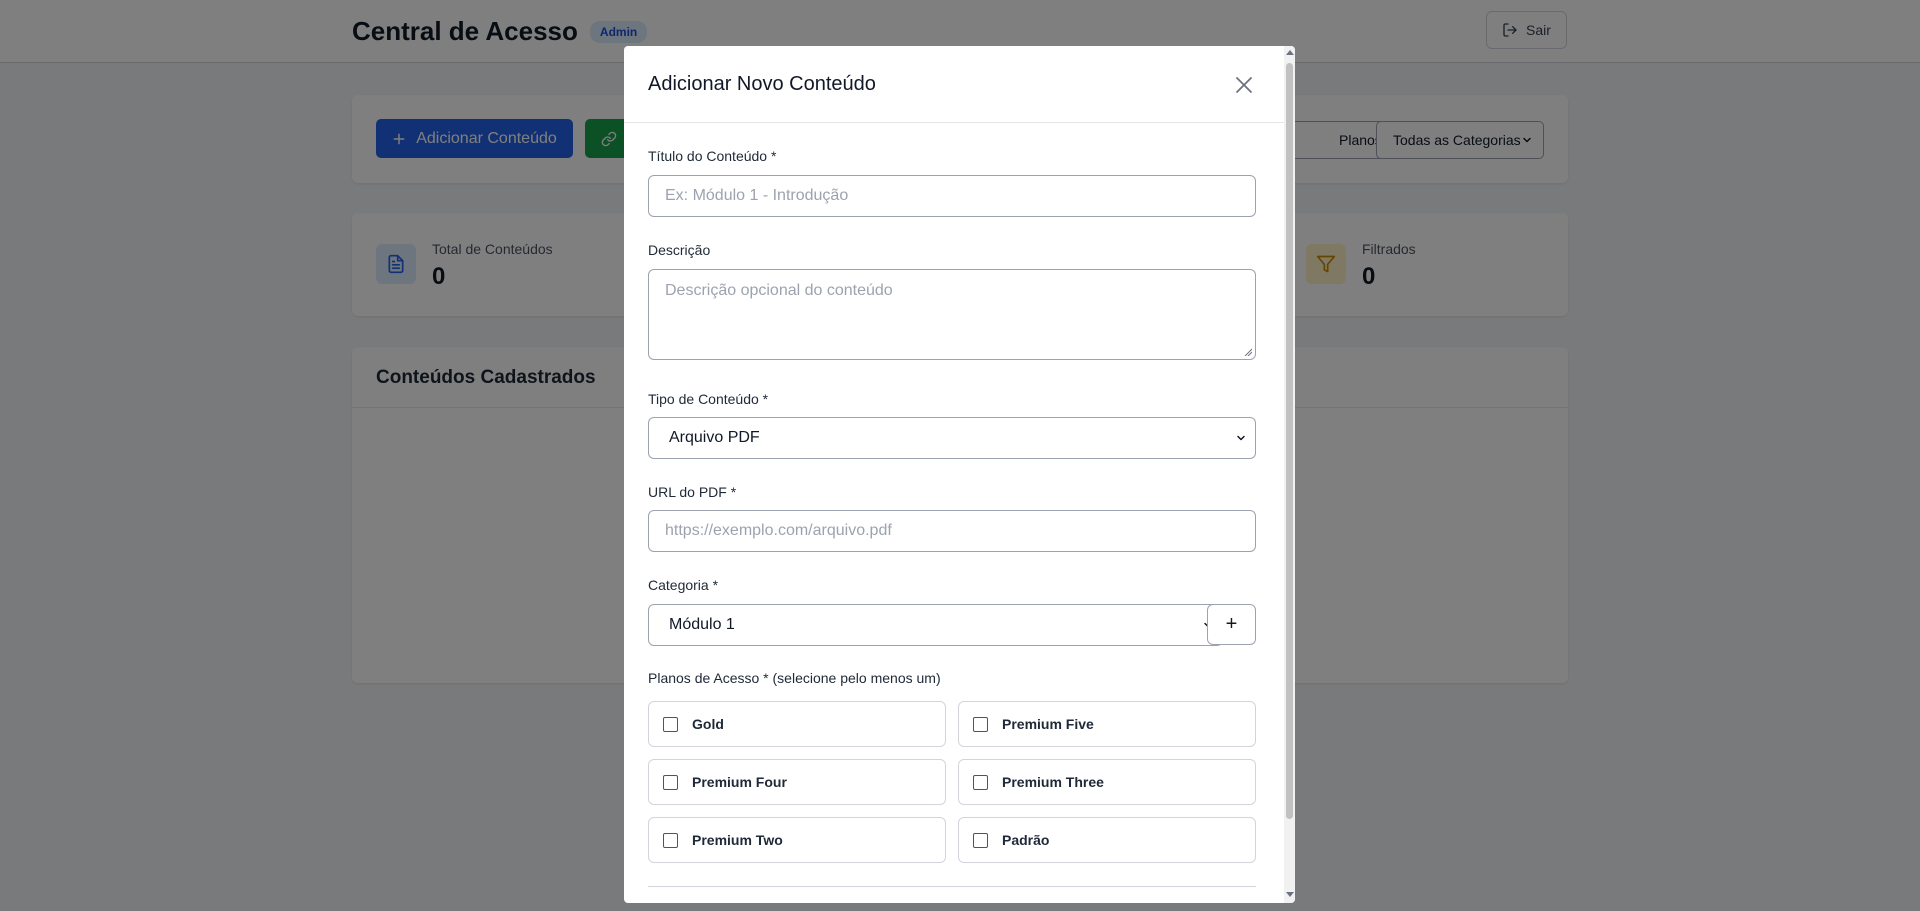  I want to click on plan-label: Premium Four, so click(739, 782).